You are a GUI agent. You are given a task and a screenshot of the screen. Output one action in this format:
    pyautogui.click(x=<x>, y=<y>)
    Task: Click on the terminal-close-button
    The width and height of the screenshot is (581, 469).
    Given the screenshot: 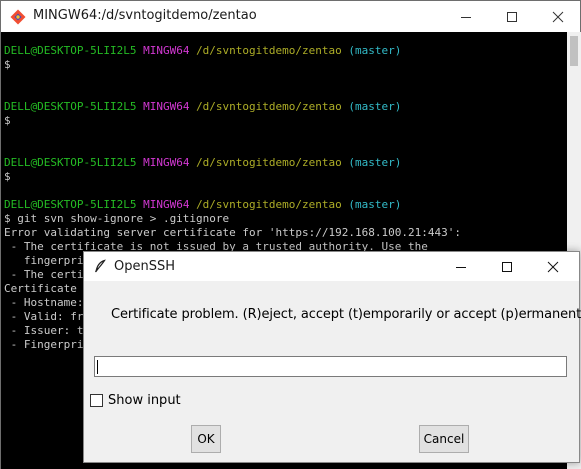 What is the action you would take?
    pyautogui.click(x=558, y=16)
    